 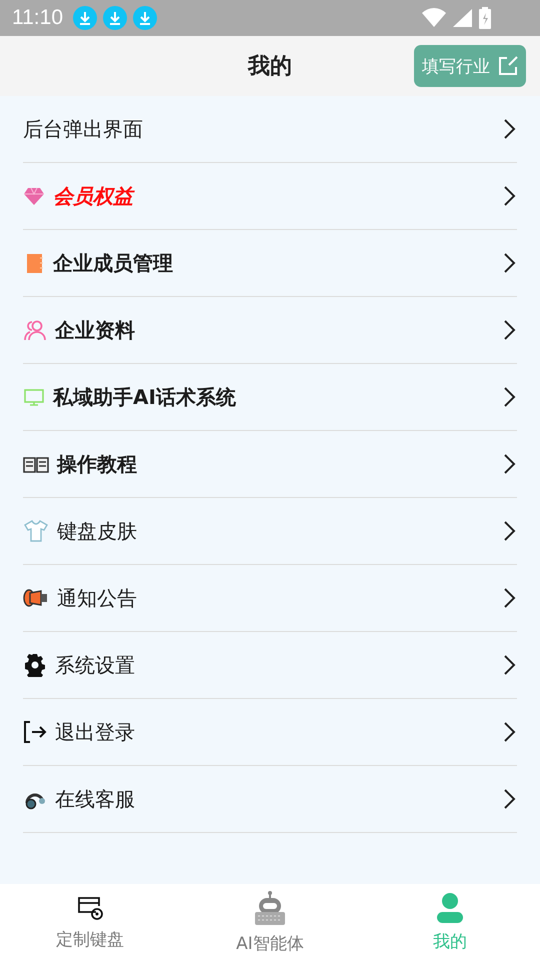 What do you see at coordinates (270, 129) in the screenshot?
I see `menu-item: 后台弹出界面` at bounding box center [270, 129].